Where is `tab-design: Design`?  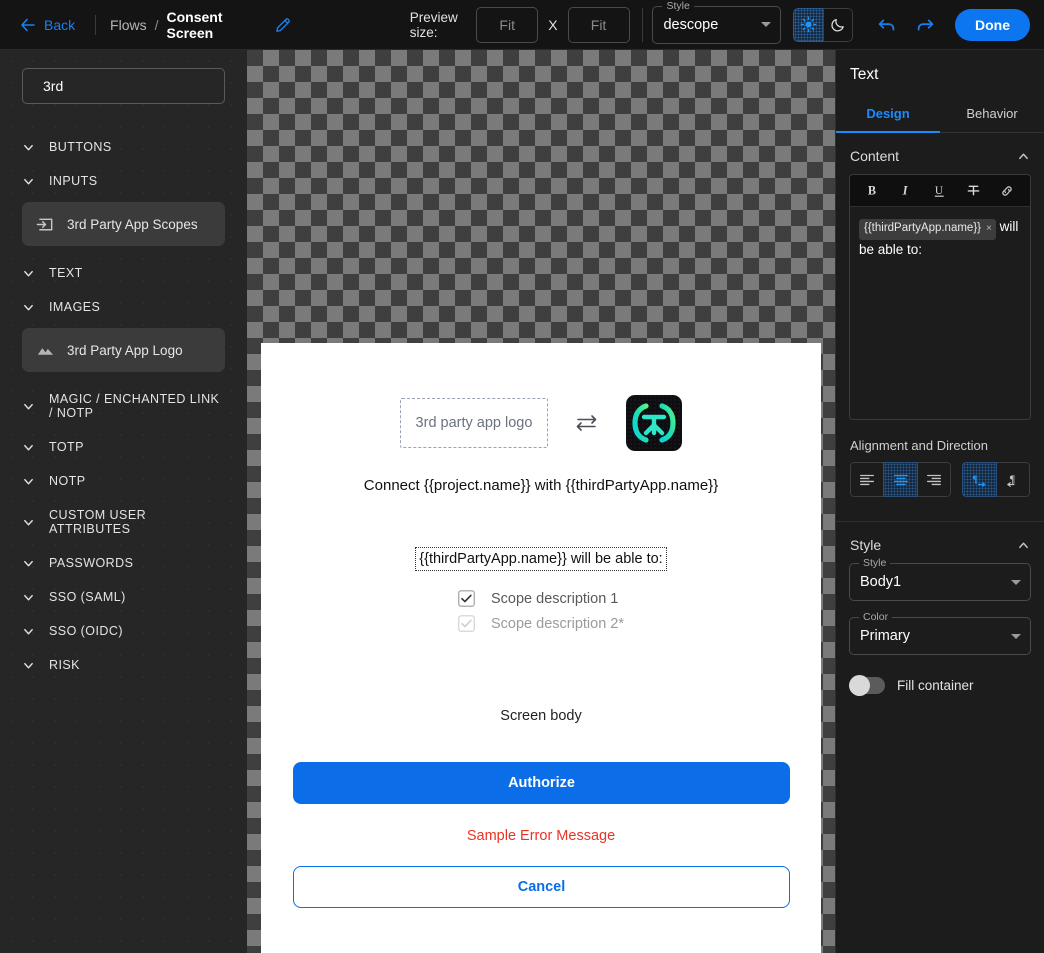 tab-design: Design is located at coordinates (888, 114).